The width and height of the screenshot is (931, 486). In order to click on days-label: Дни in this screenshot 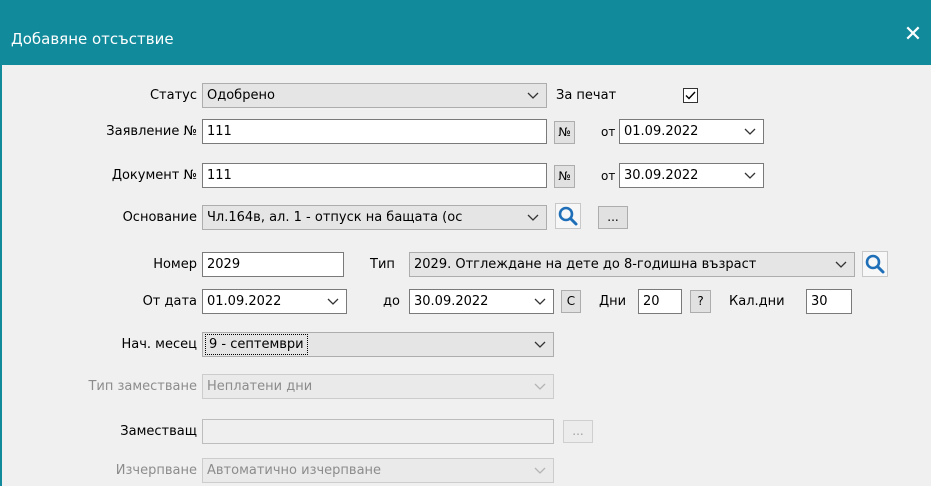, I will do `click(613, 301)`.